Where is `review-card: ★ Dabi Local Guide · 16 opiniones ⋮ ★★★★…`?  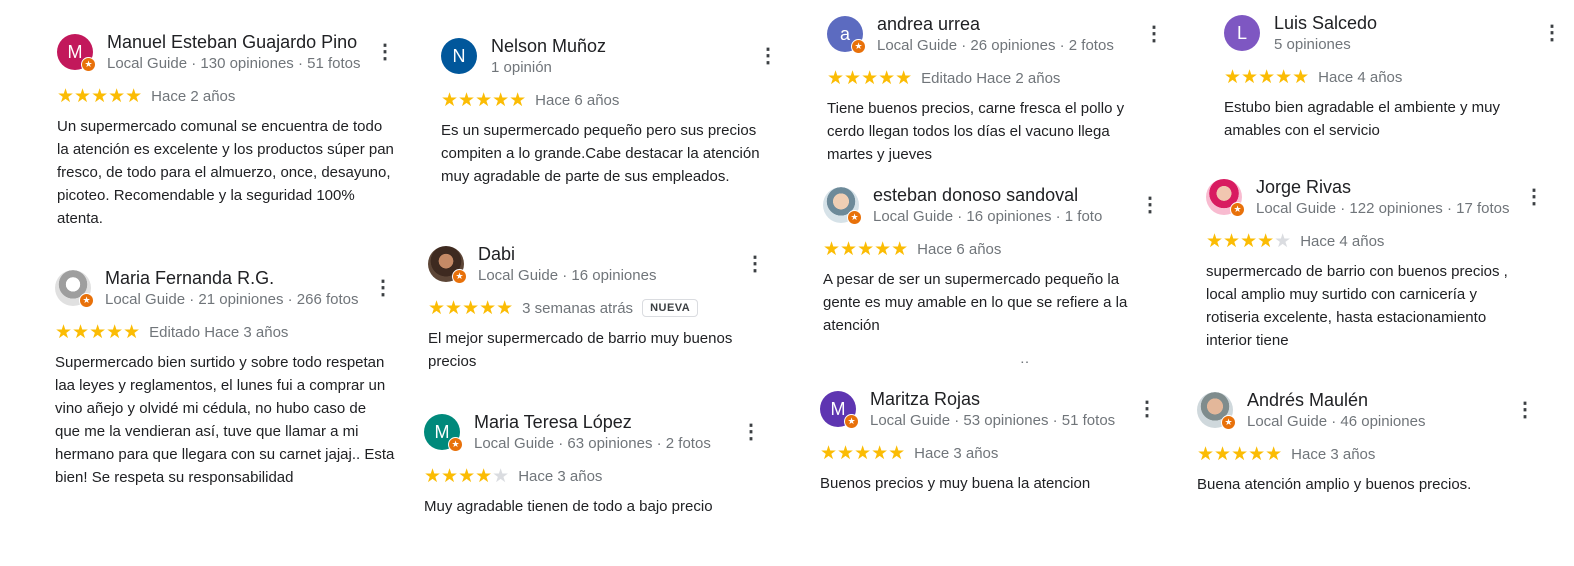 review-card: ★ Dabi Local Guide · 16 opiniones ⋮ ★★★★… is located at coordinates (600, 308).